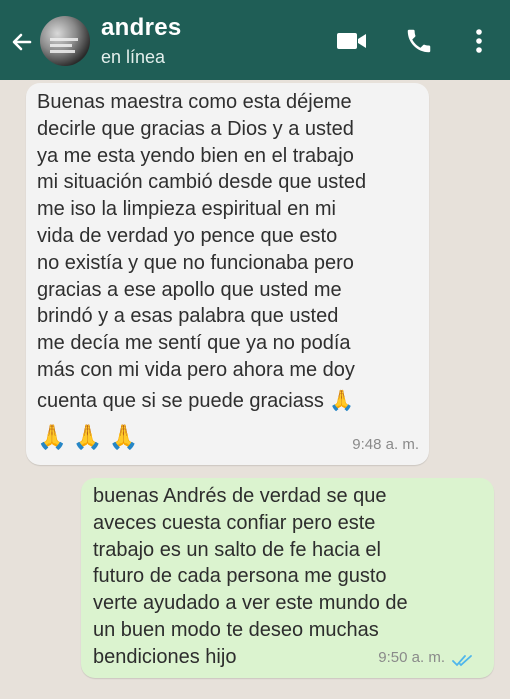  Describe the element at coordinates (91, 437) in the screenshot. I see `prayer-emoji-row: 🙏🙏🙏` at that location.